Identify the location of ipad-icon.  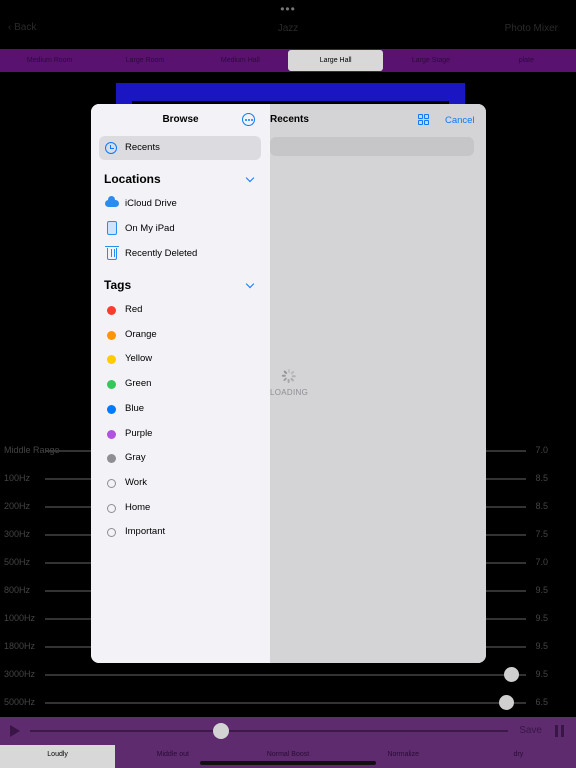
(112, 228).